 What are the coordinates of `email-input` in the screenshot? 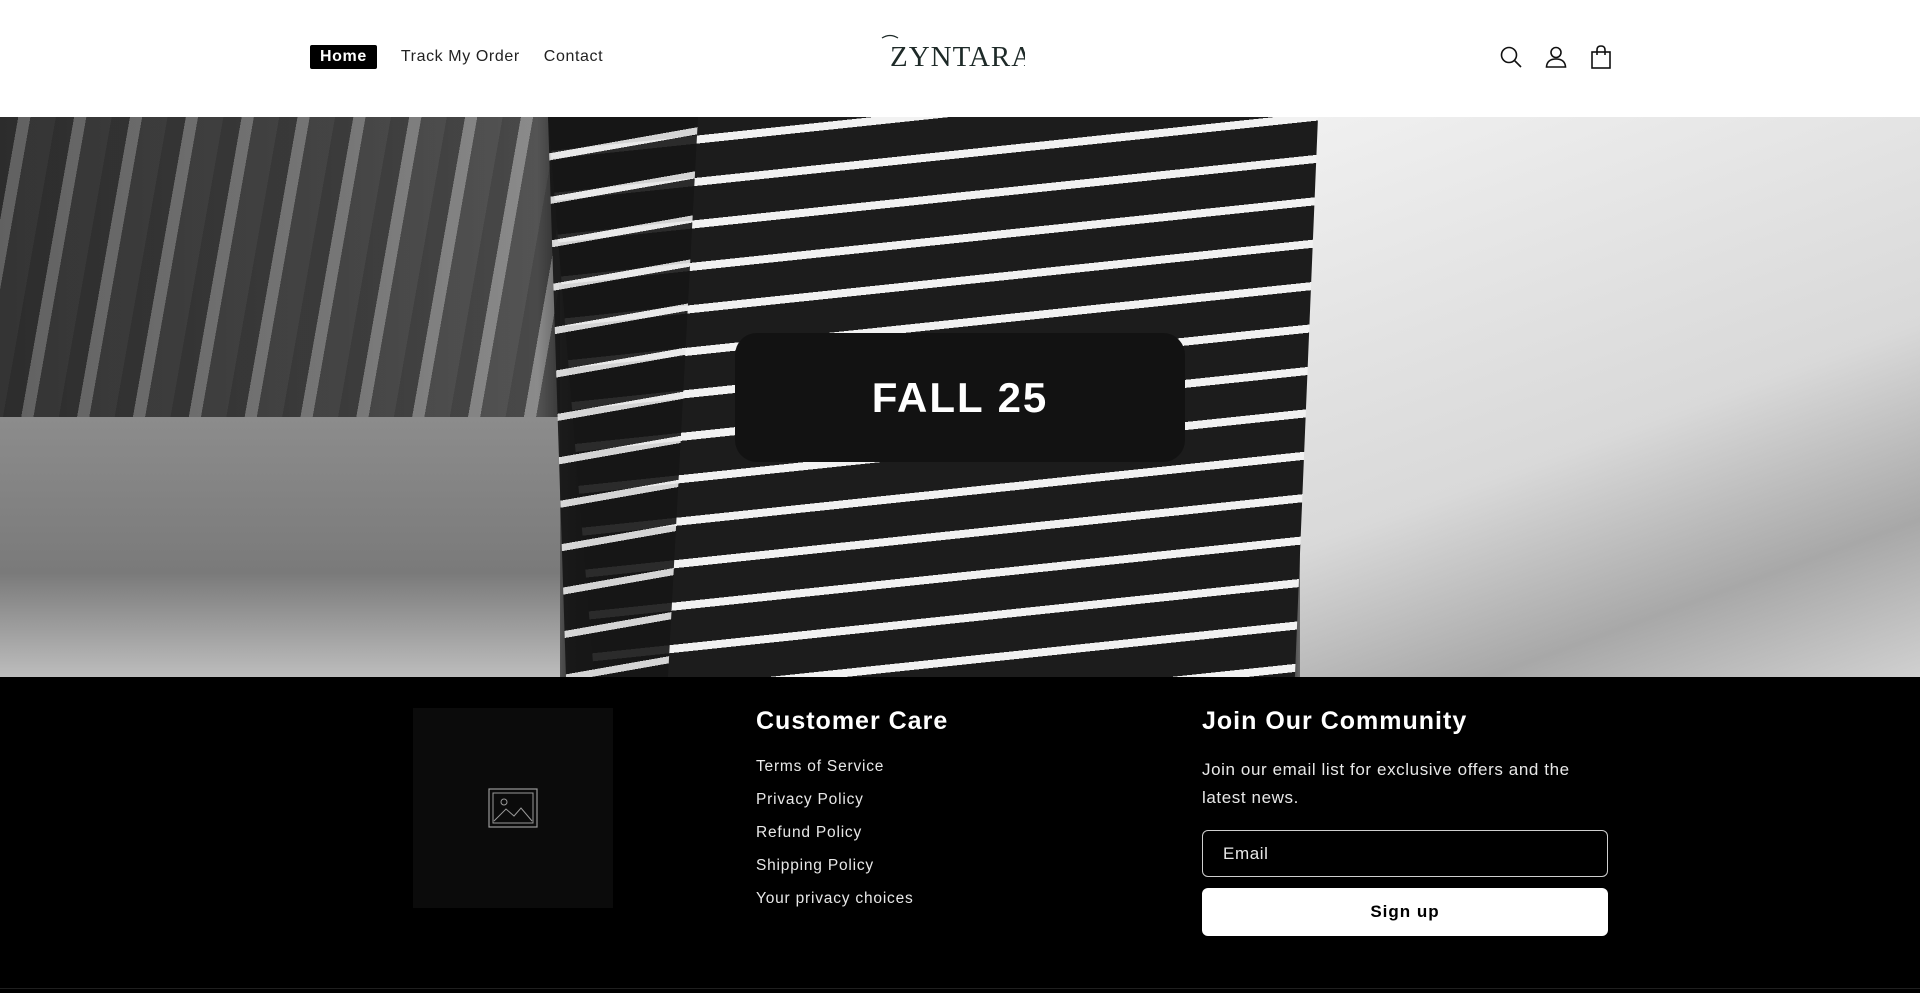 It's located at (1405, 853).